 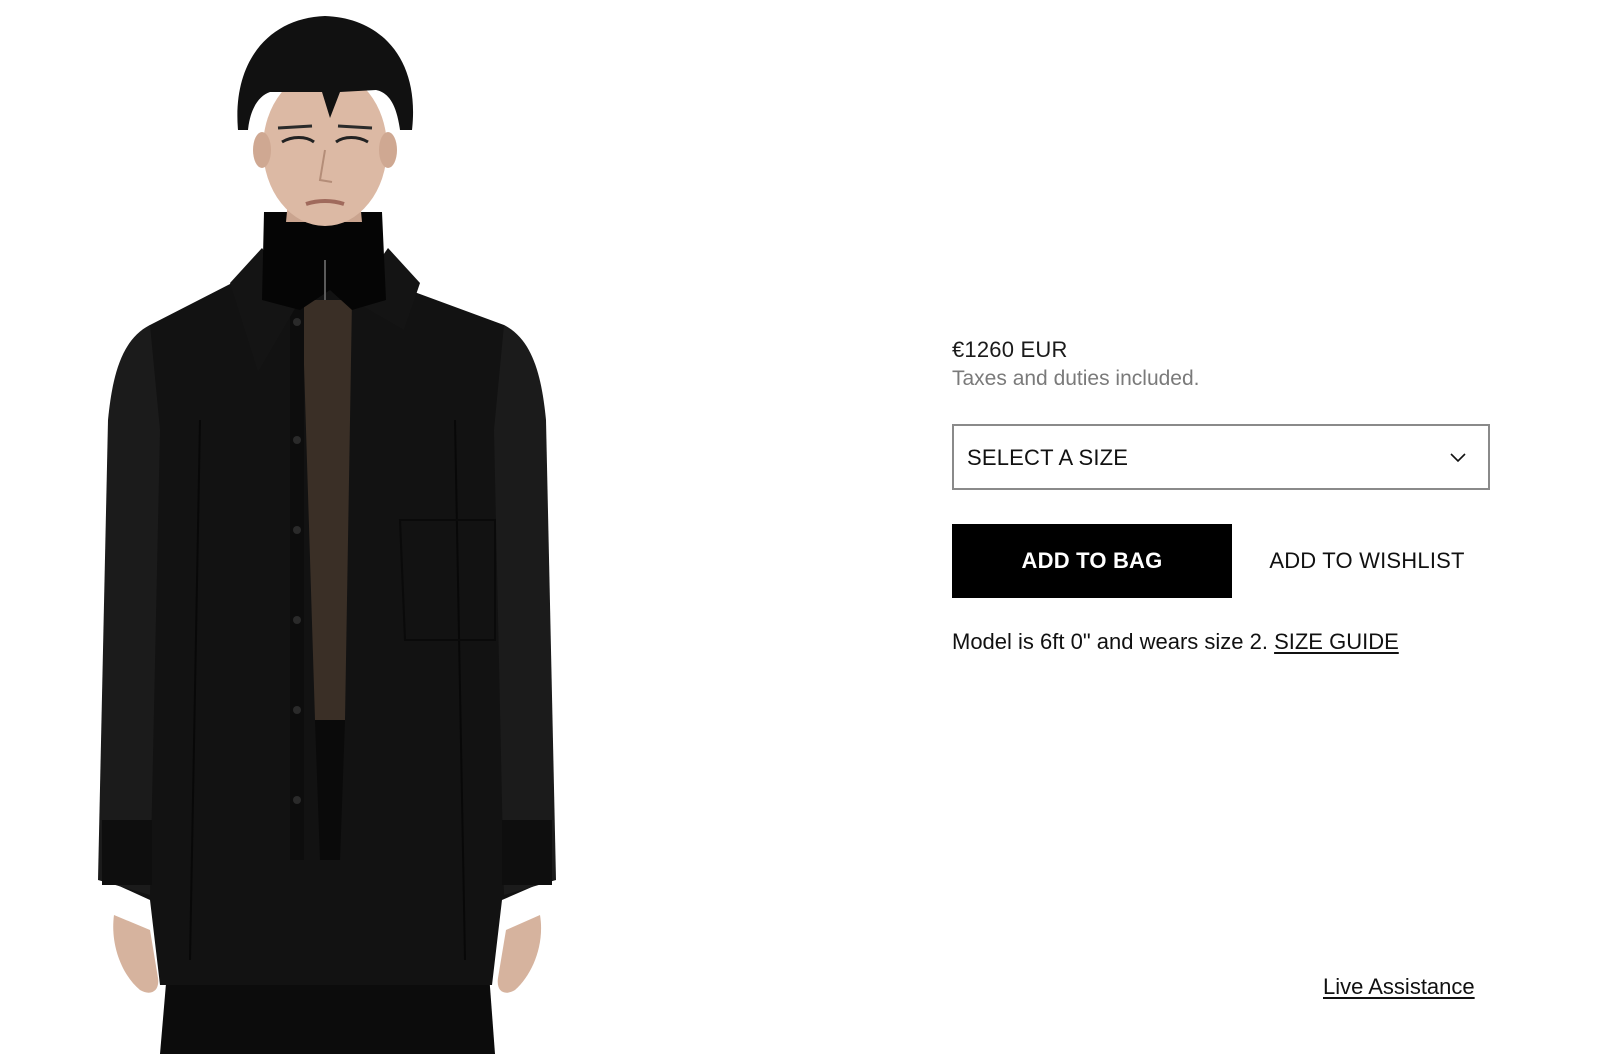 What do you see at coordinates (1399, 987) in the screenshot?
I see `live-assistance-link: Live Assistance` at bounding box center [1399, 987].